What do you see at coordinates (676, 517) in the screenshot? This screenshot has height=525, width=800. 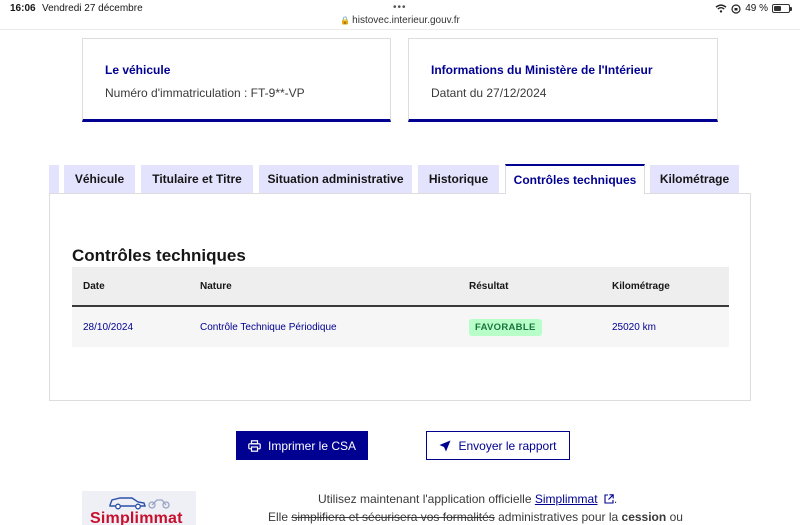 I see `promo-line-2-suffix: ou` at bounding box center [676, 517].